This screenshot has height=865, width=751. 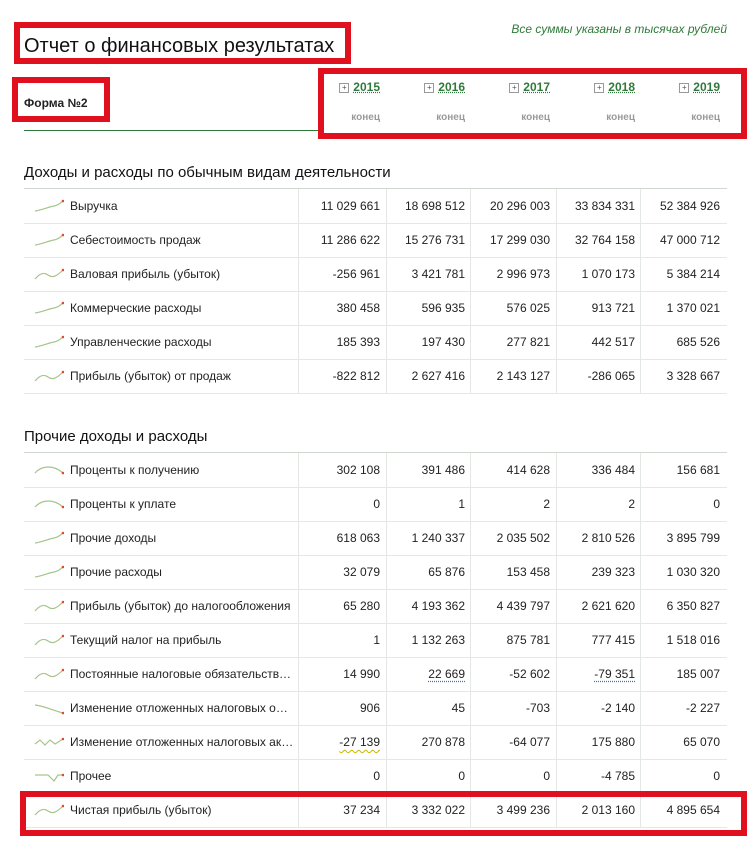 I want to click on cell-value: 380 458, so click(x=358, y=308).